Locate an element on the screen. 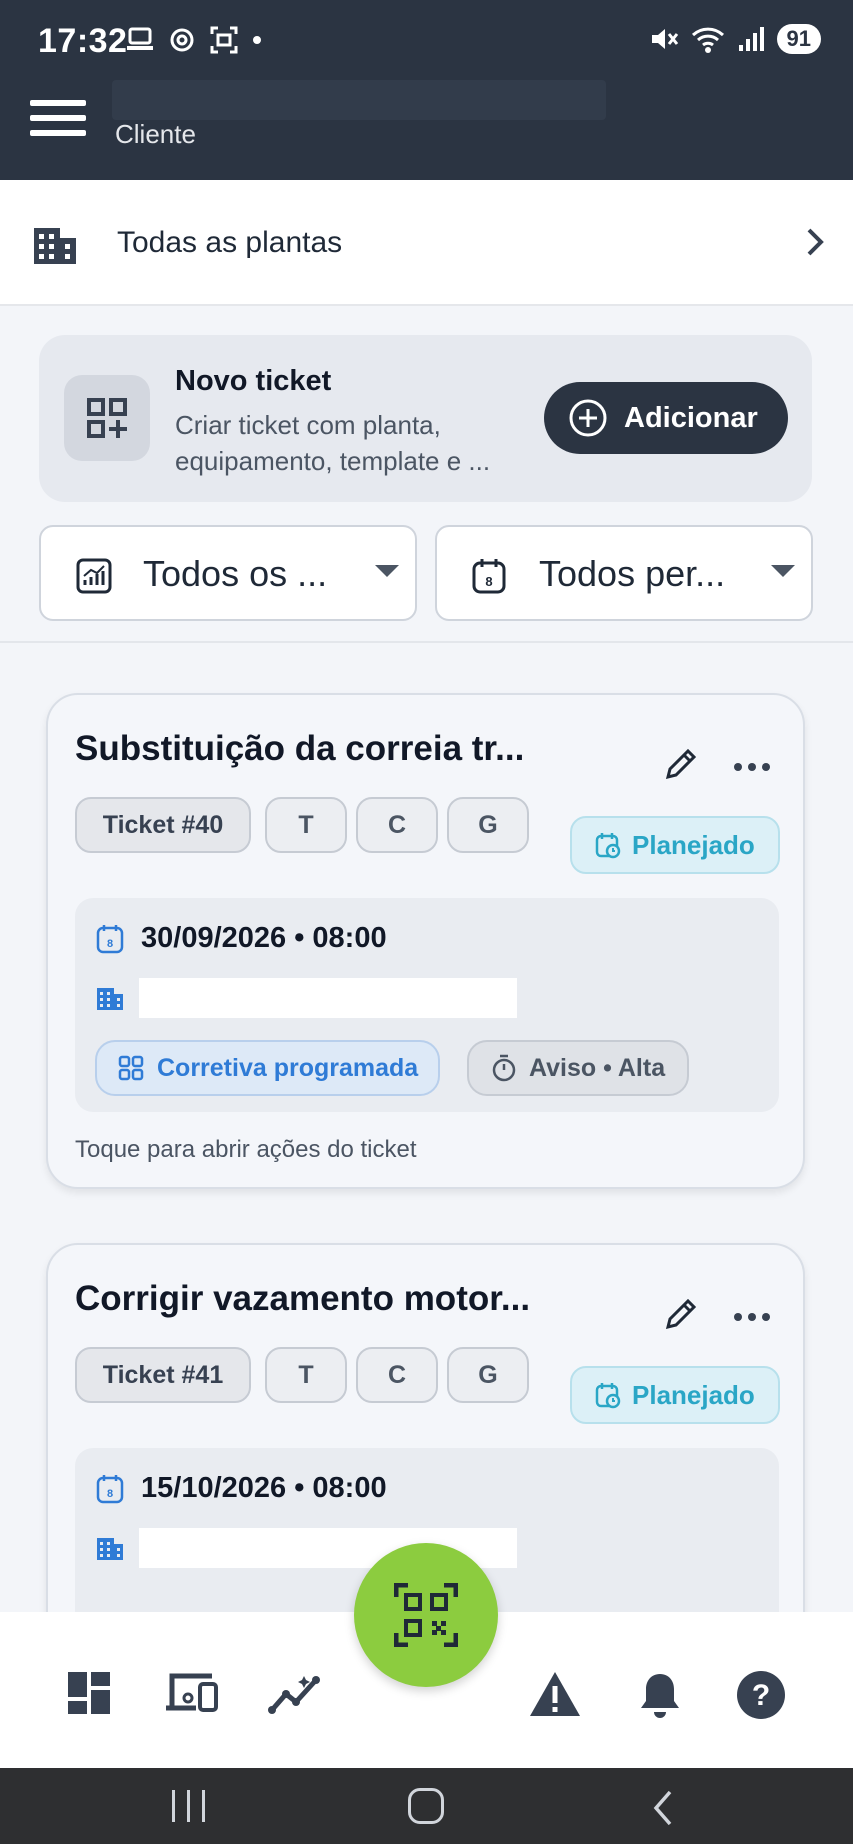 The height and width of the screenshot is (1844, 853). priority-tag: Aviso • Alta is located at coordinates (578, 1068).